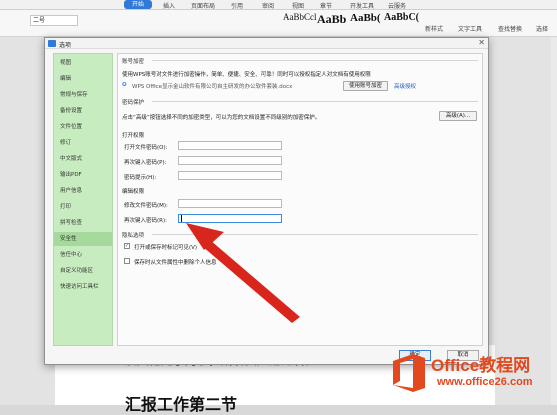 The height and width of the screenshot is (415, 557). Describe the element at coordinates (83, 159) in the screenshot. I see `sidebar-item-chinese-layout: 中文版式` at that location.